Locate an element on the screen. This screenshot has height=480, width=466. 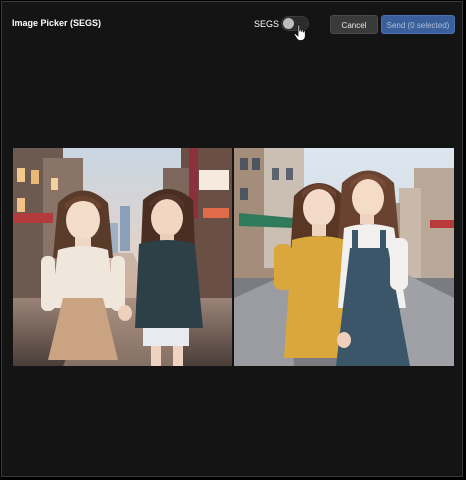
send-button: Send (0 selected) is located at coordinates (418, 24).